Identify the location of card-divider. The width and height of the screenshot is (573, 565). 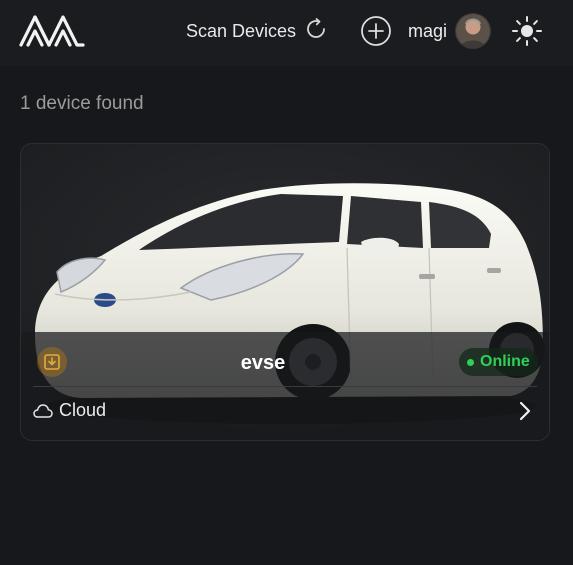
(285, 386).